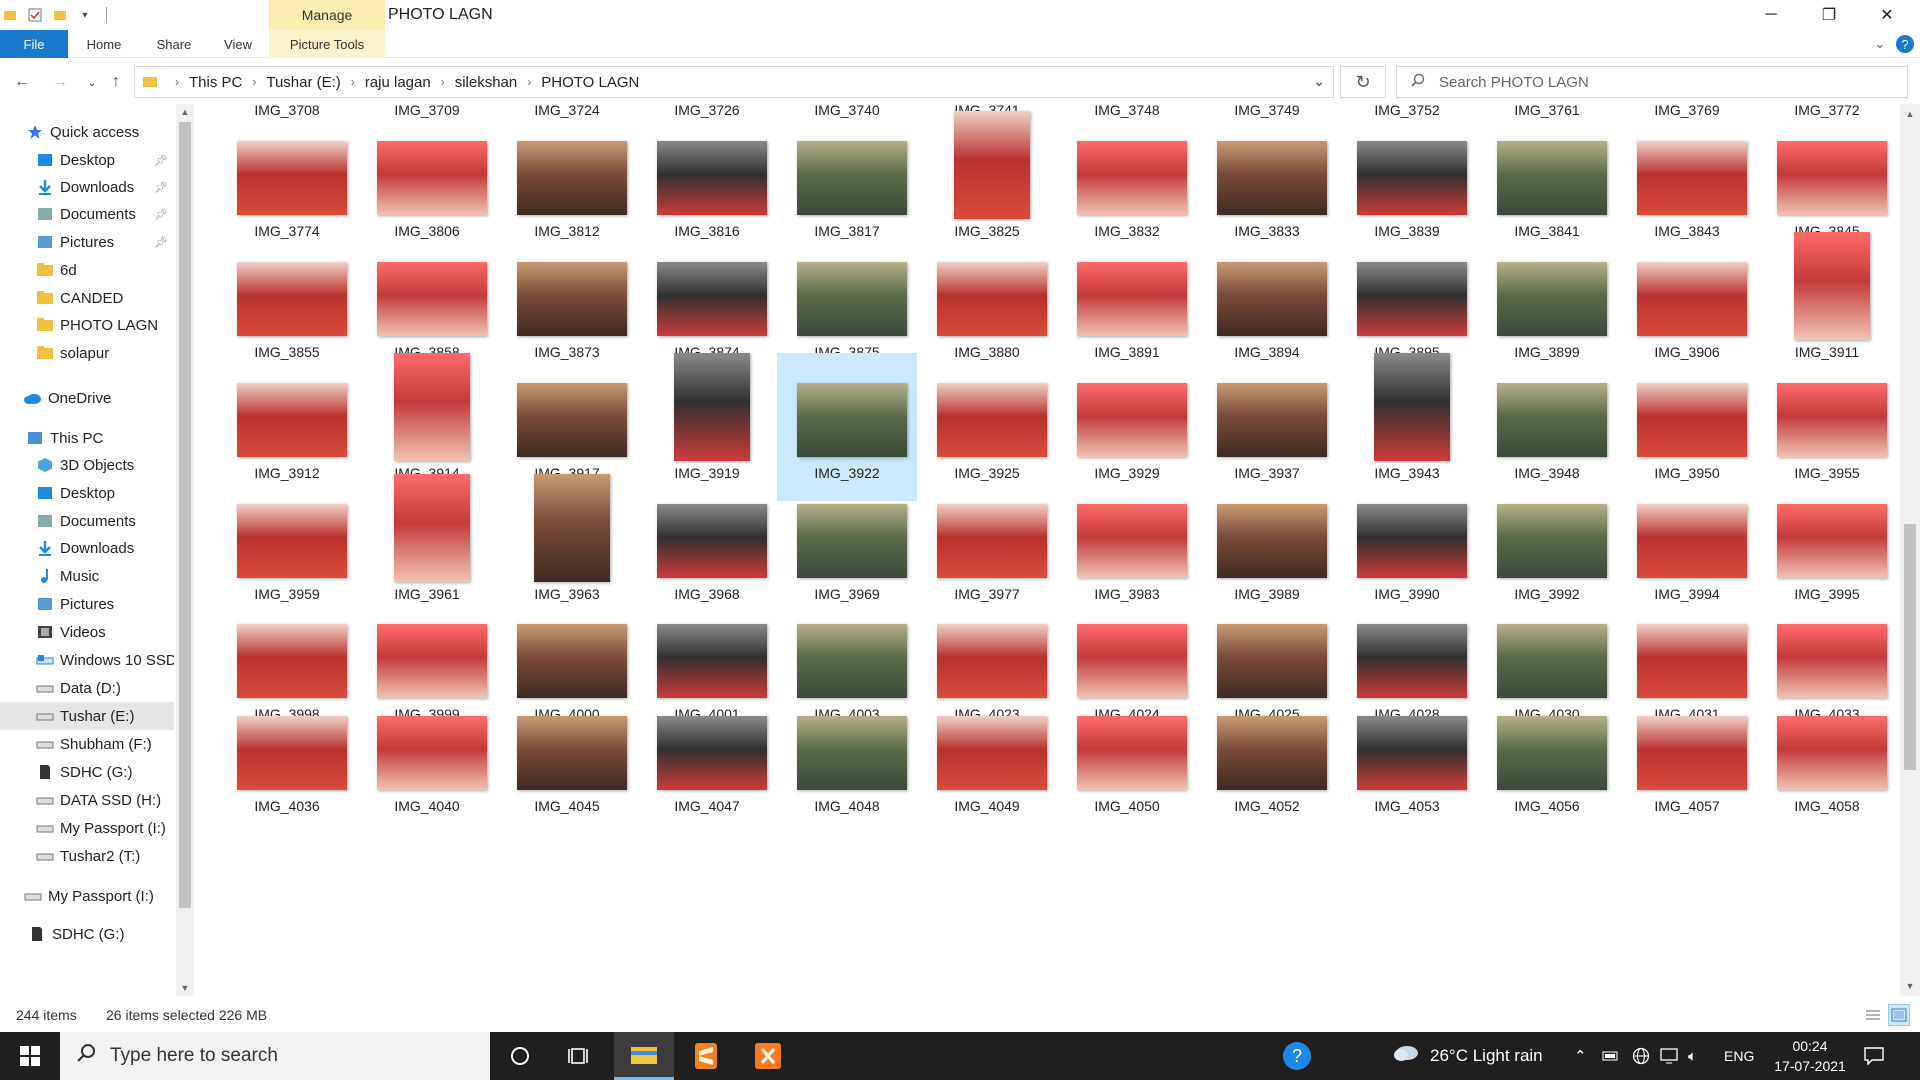 Image resolution: width=1920 pixels, height=1080 pixels. I want to click on file-item: IMG_4045, so click(567, 760).